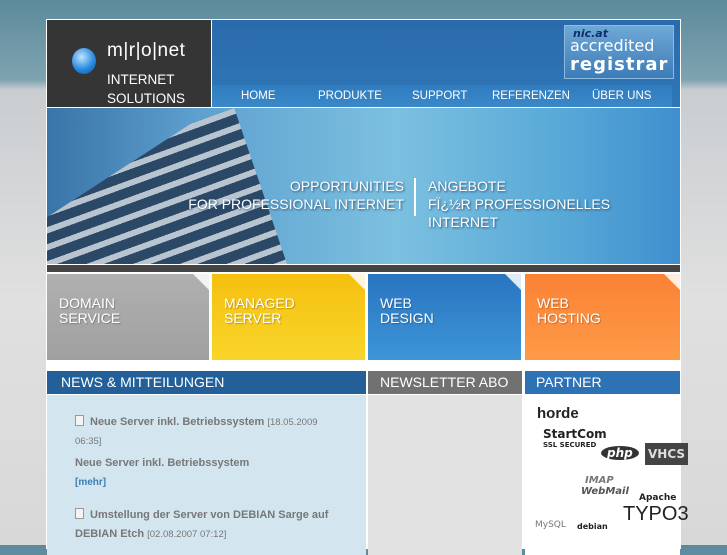 Image resolution: width=727 pixels, height=555 pixels. Describe the element at coordinates (146, 89) in the screenshot. I see `tagline: INTERNET SOLUTIONS` at that location.